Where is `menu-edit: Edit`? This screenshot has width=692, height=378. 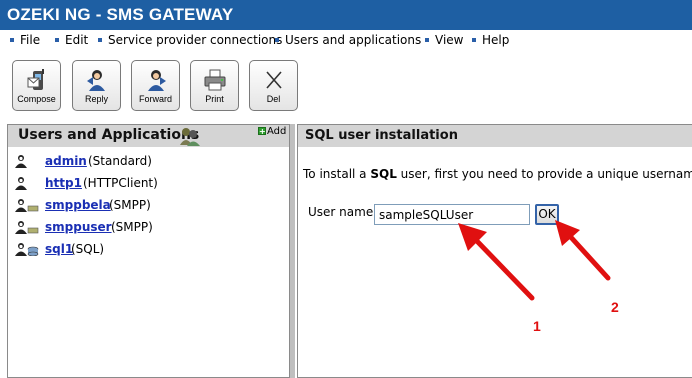
menu-edit: Edit is located at coordinates (71, 40).